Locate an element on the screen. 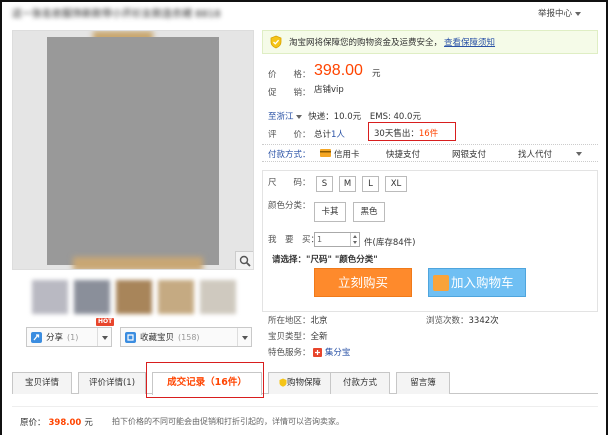  share-count: (1) is located at coordinates (73, 337).